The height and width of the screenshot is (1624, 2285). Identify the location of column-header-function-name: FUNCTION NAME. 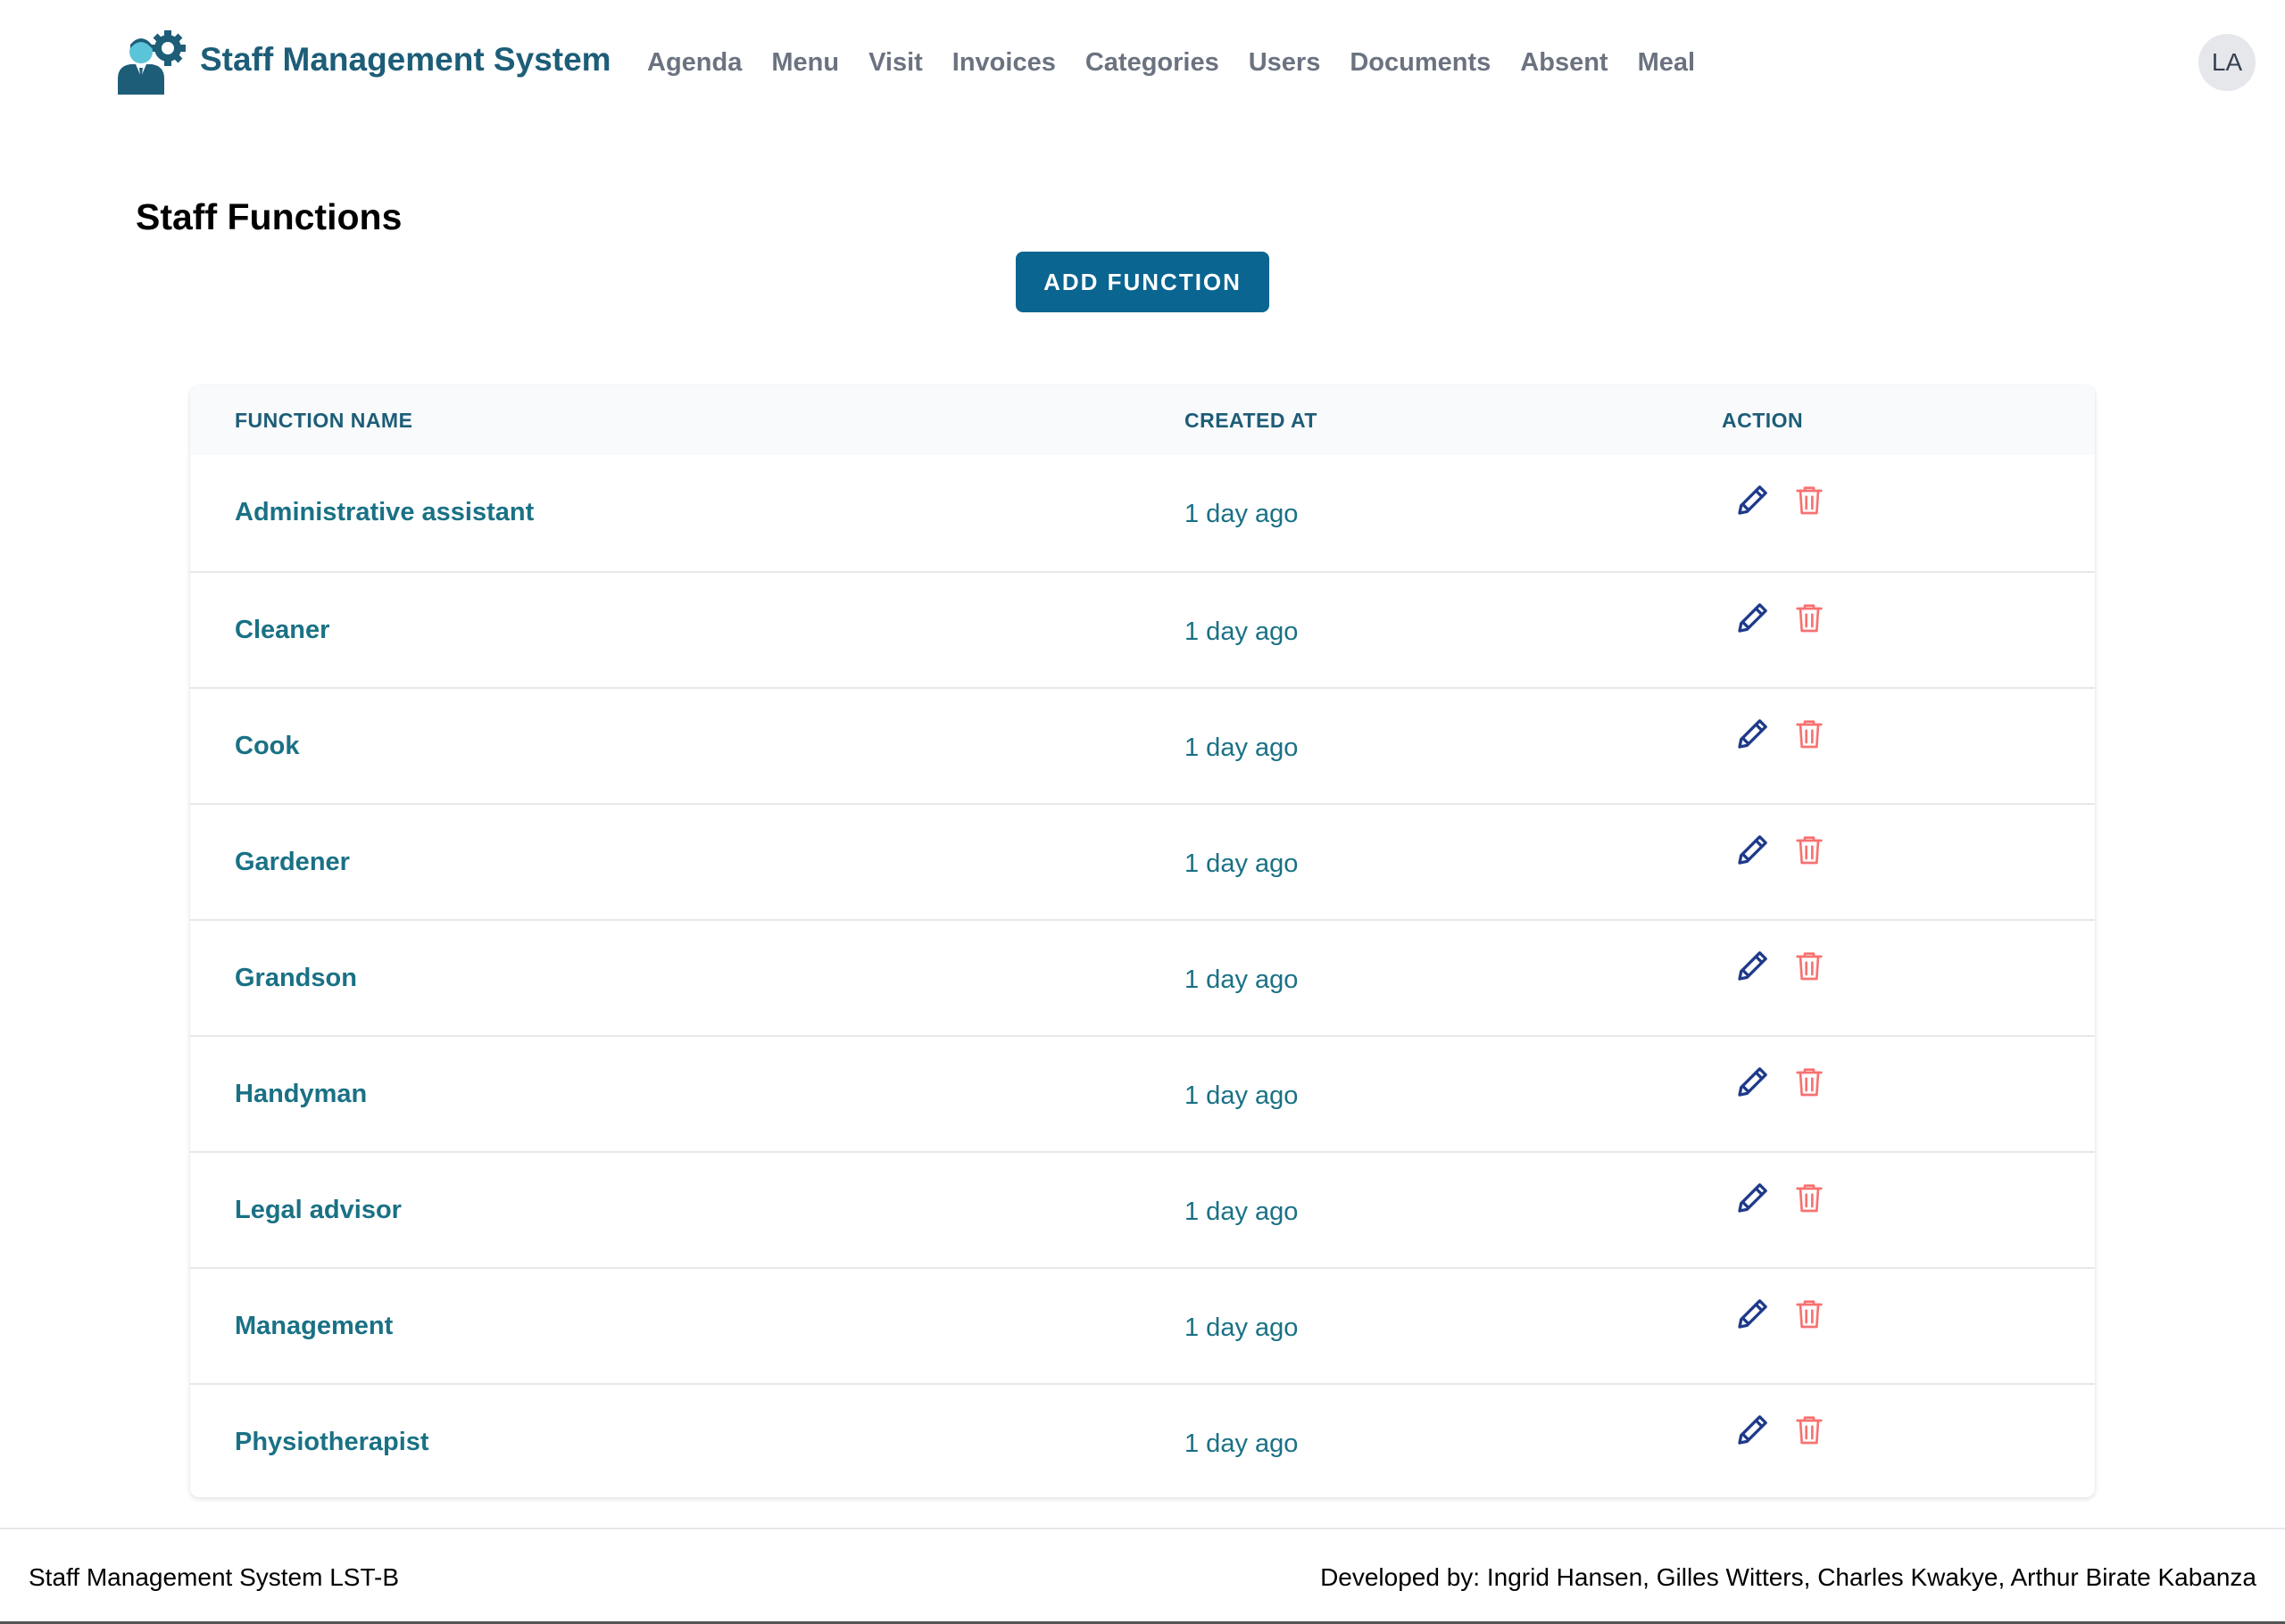
(324, 420).